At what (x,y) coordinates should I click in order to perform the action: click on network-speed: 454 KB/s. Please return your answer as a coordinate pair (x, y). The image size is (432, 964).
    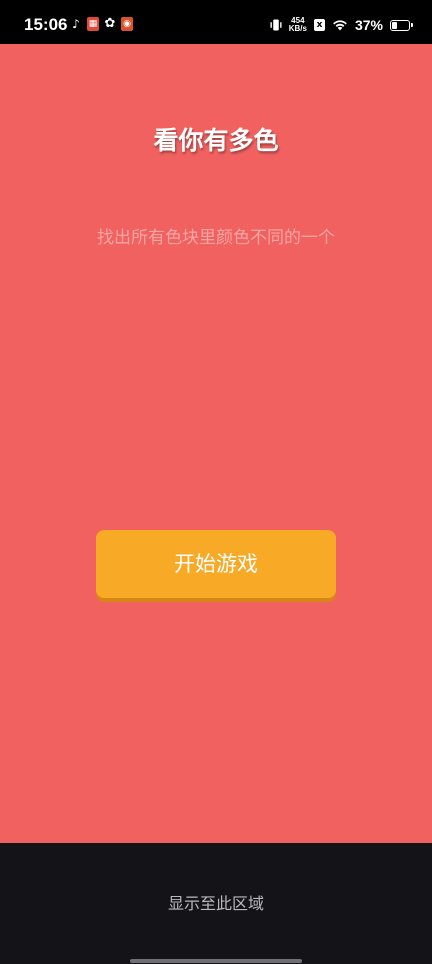
    Looking at the image, I should click on (298, 25).